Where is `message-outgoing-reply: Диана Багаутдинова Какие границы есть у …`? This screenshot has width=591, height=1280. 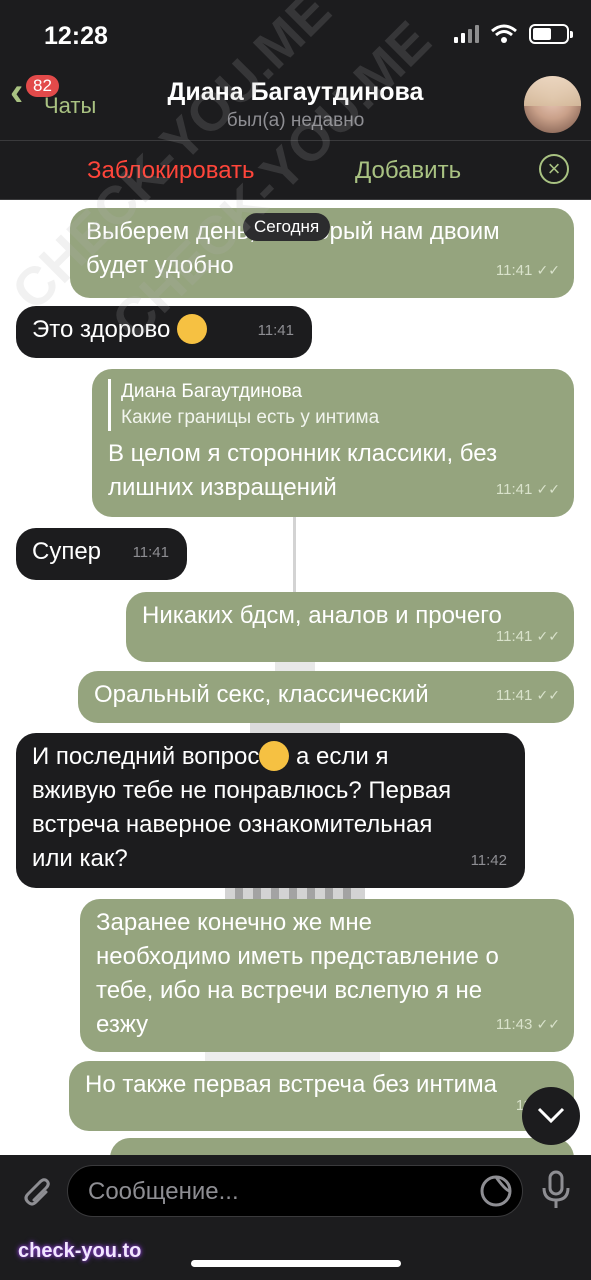
message-outgoing-reply: Диана Багаутдинова Какие границы есть у … is located at coordinates (333, 443).